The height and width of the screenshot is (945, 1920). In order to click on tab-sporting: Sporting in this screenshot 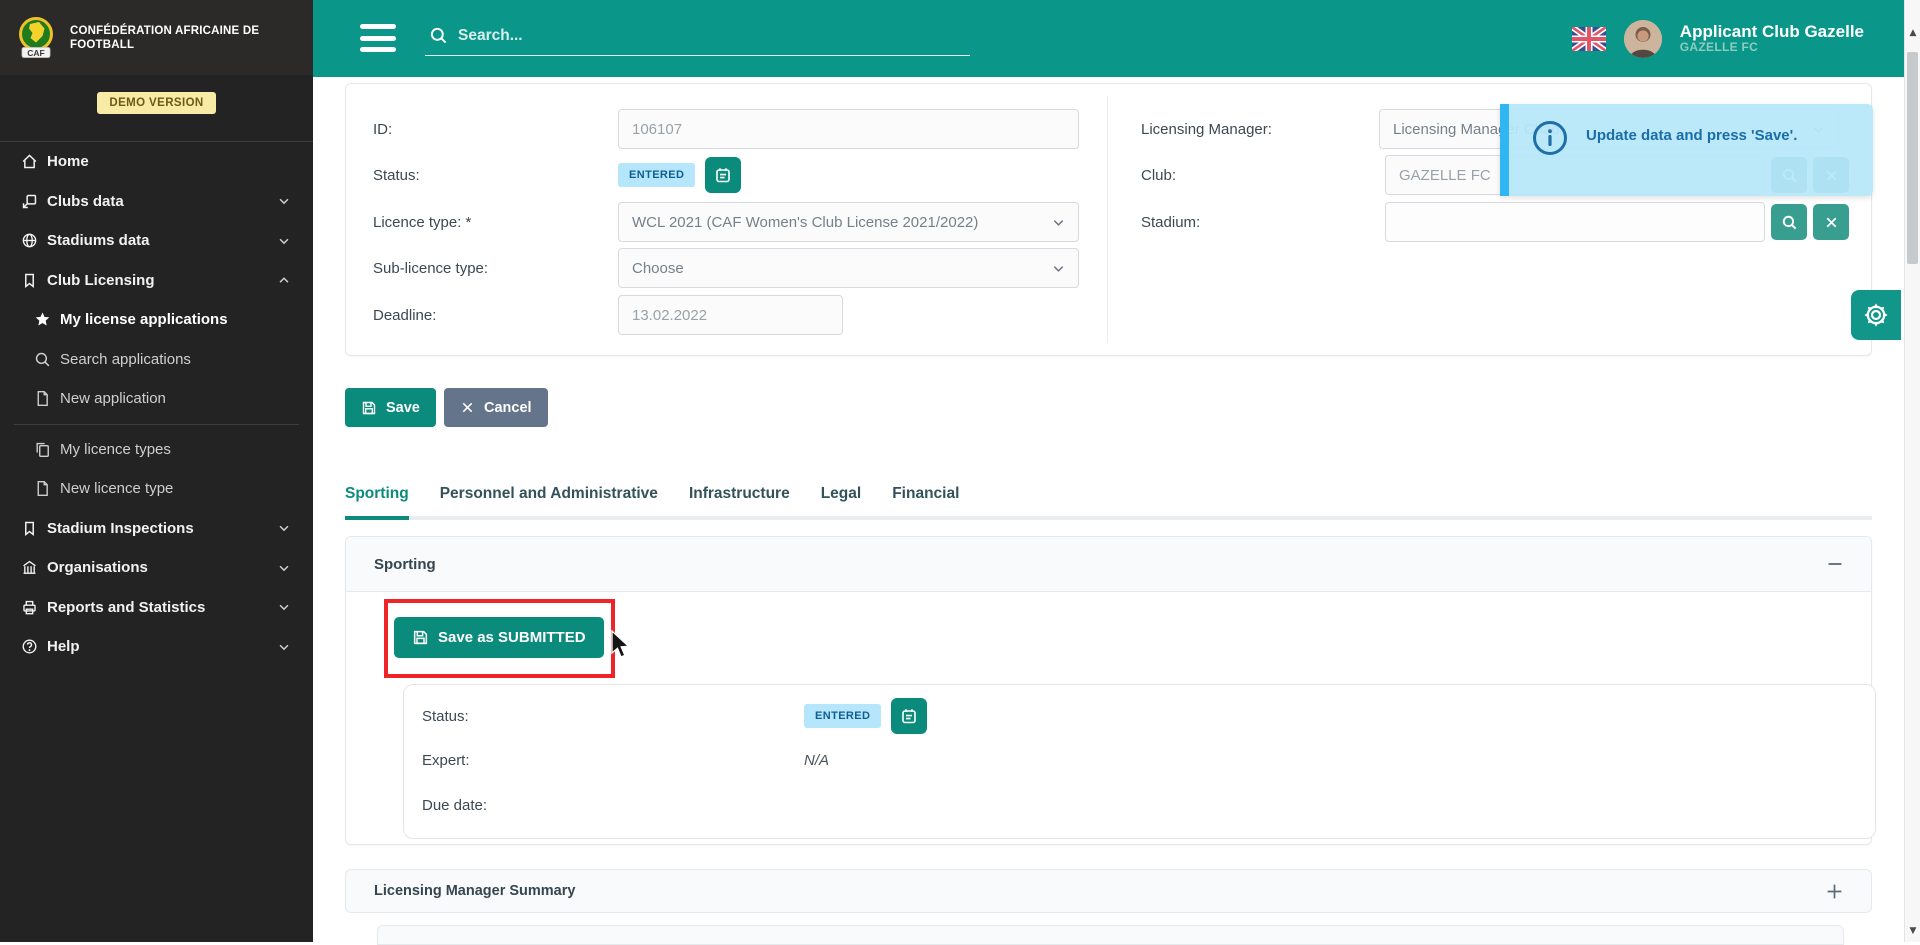, I will do `click(377, 502)`.